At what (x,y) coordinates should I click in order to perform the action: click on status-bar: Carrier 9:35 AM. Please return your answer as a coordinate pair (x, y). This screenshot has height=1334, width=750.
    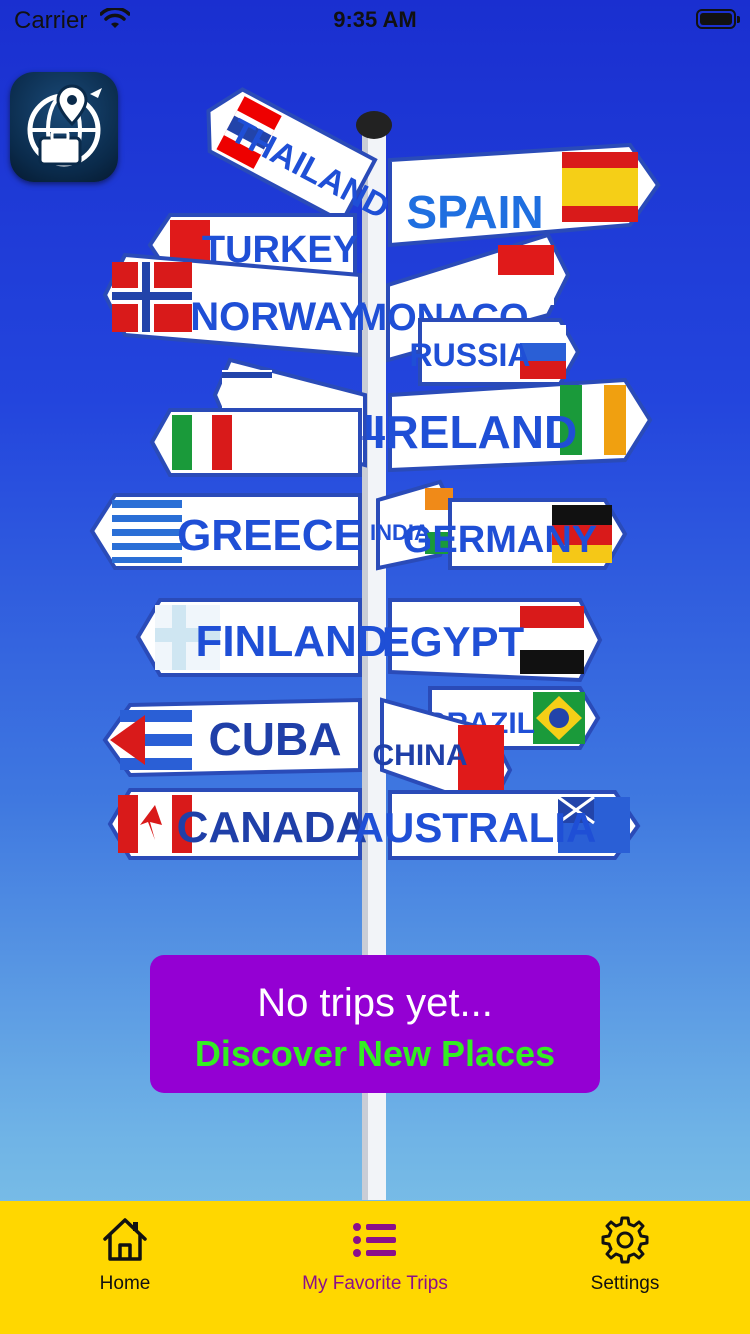
    Looking at the image, I should click on (375, 20).